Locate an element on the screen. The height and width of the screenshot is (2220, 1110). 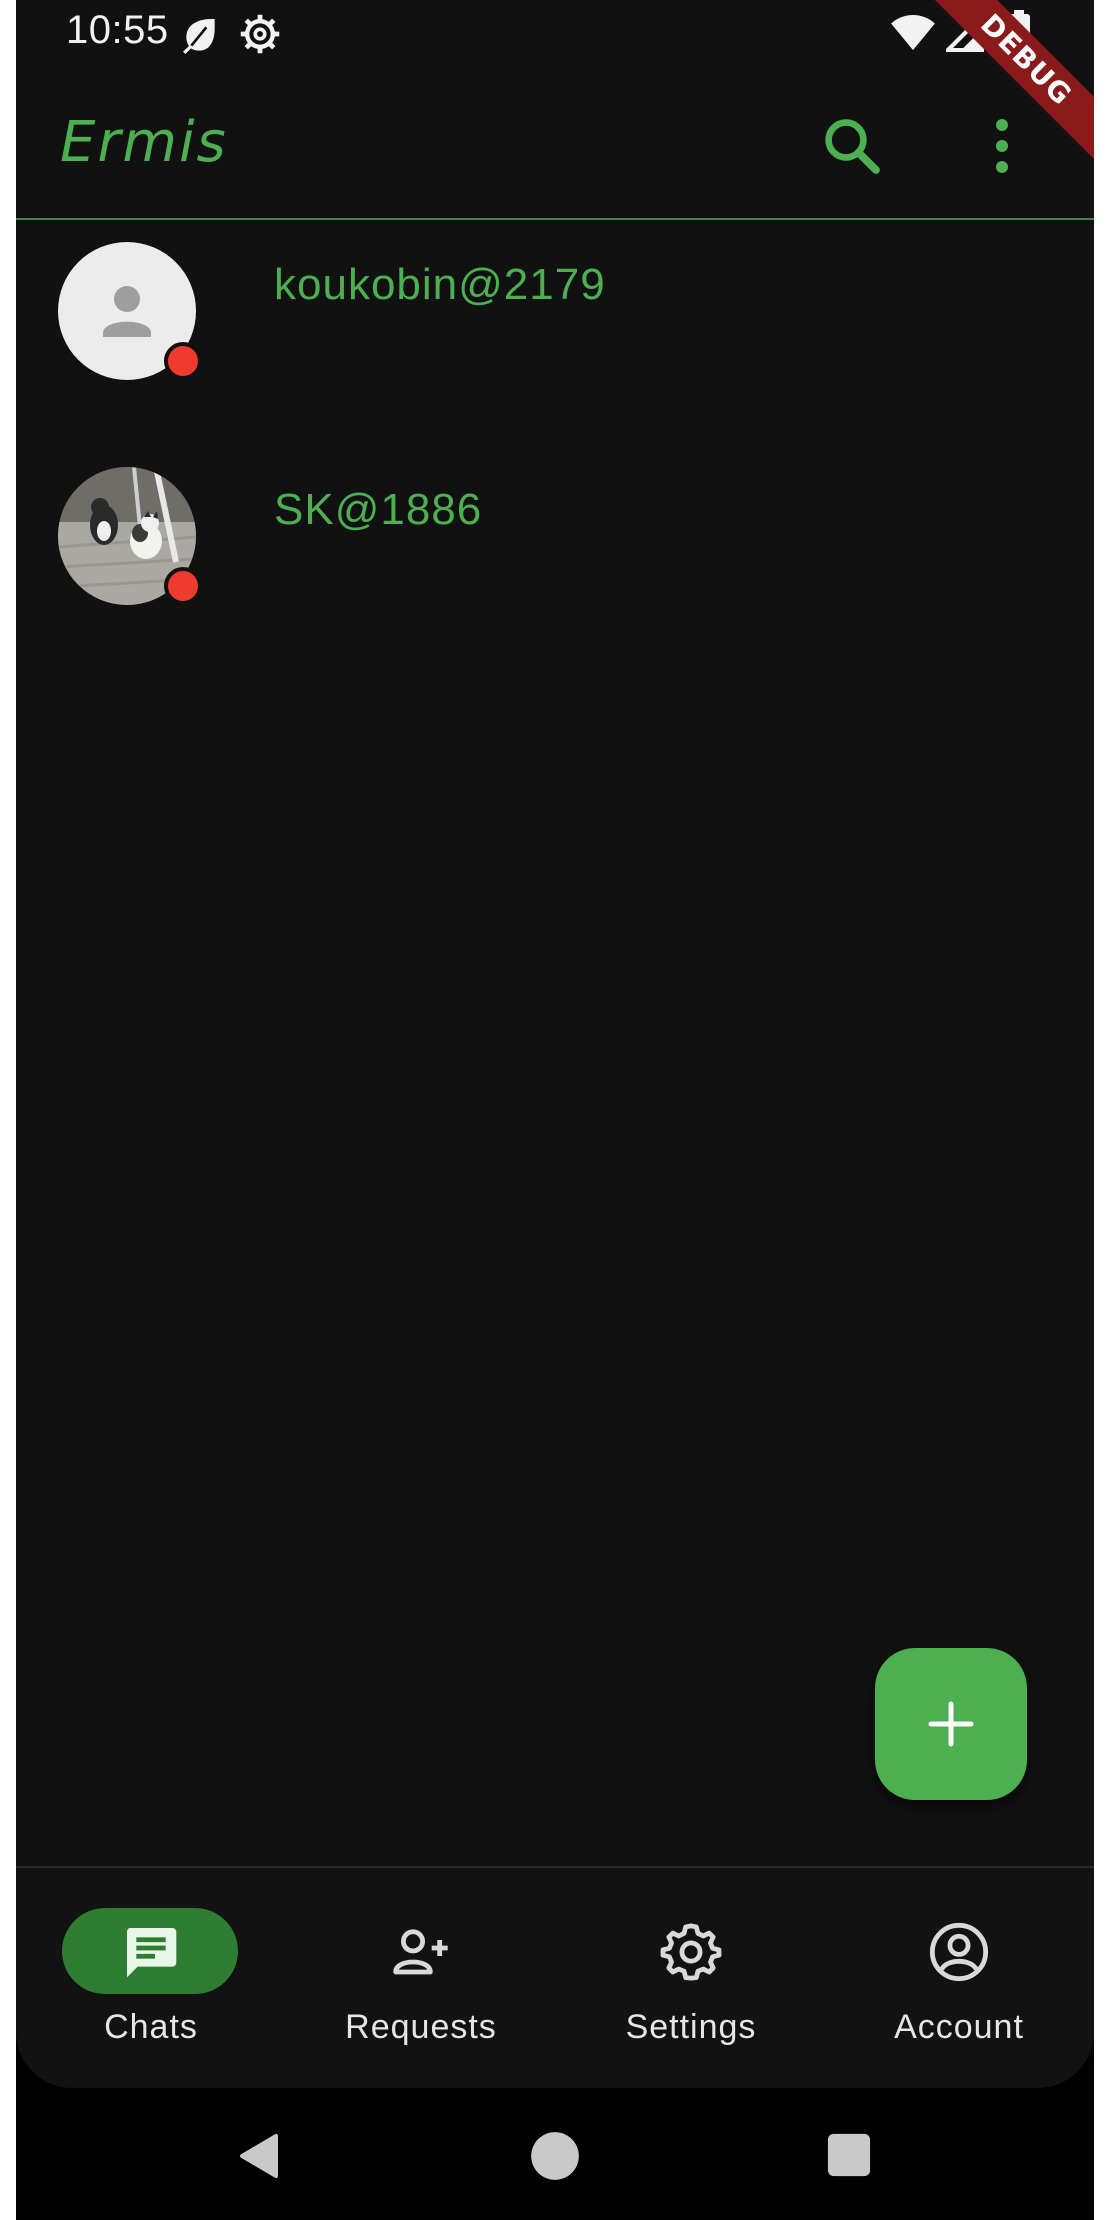
plus-icon is located at coordinates (951, 1724).